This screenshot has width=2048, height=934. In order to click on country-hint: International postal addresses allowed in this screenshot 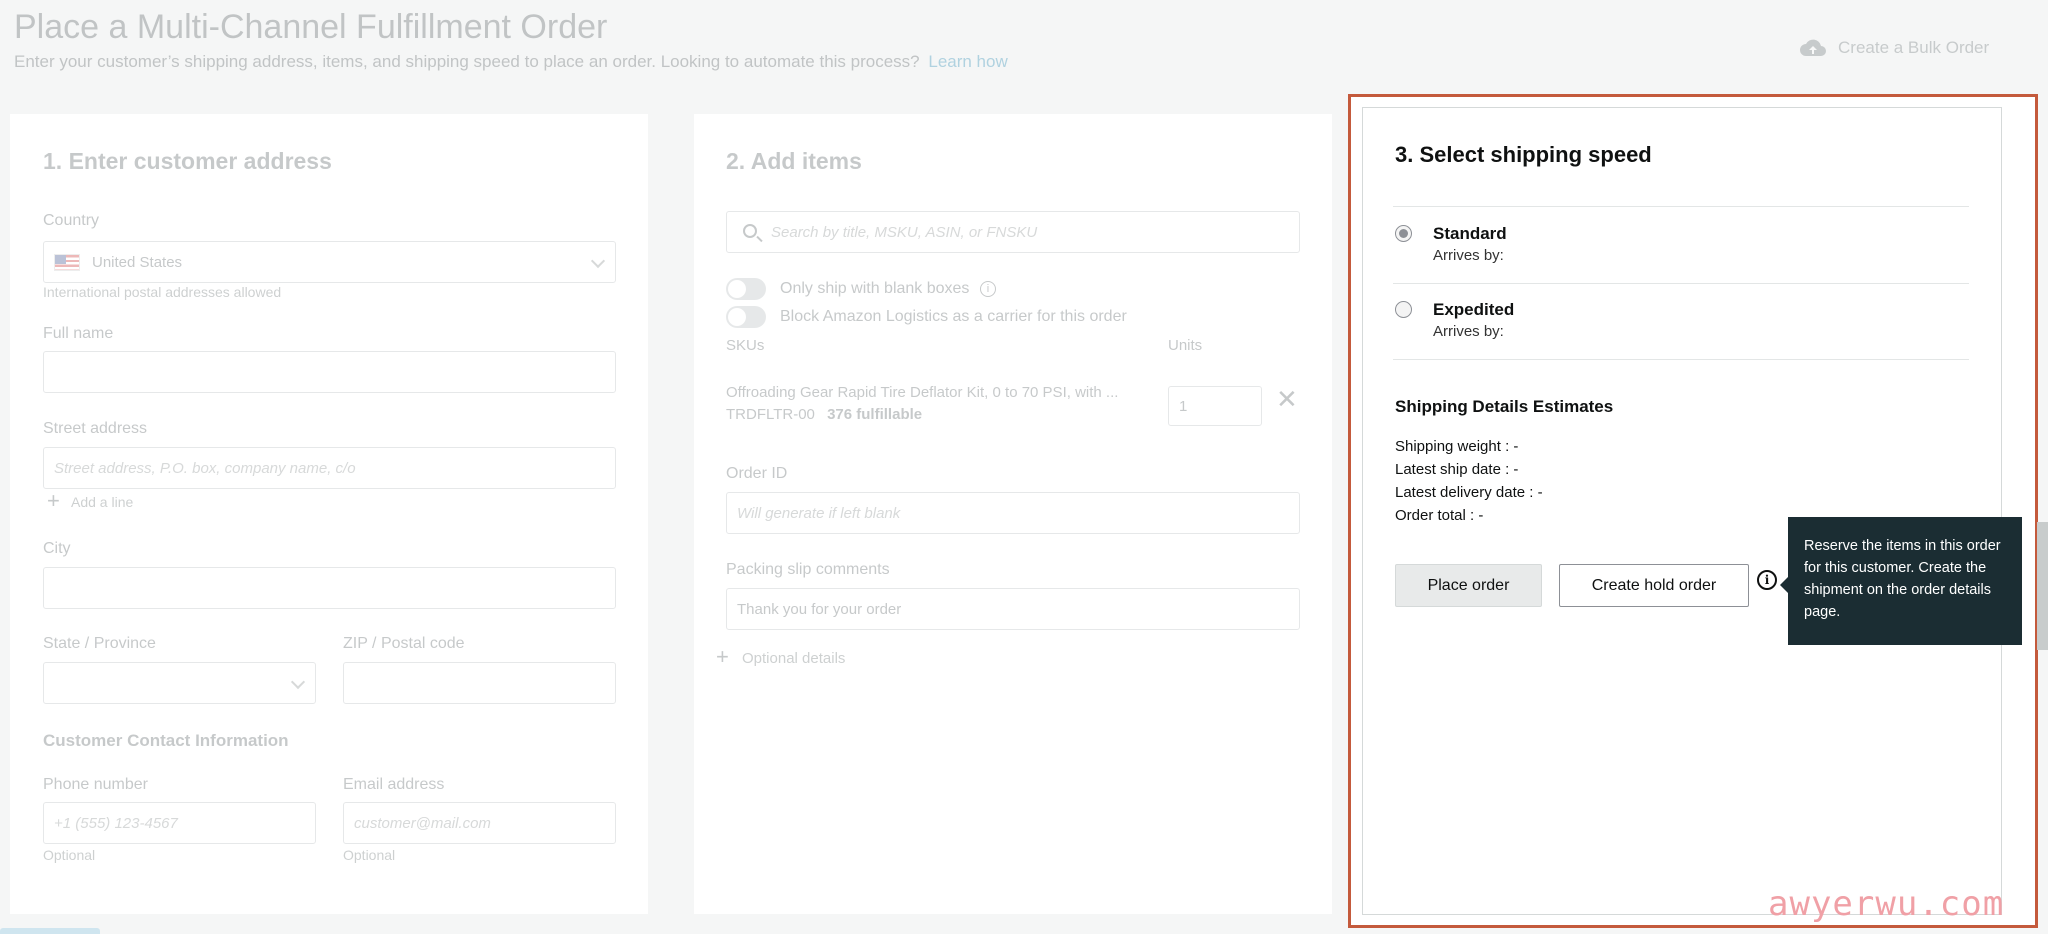, I will do `click(162, 292)`.